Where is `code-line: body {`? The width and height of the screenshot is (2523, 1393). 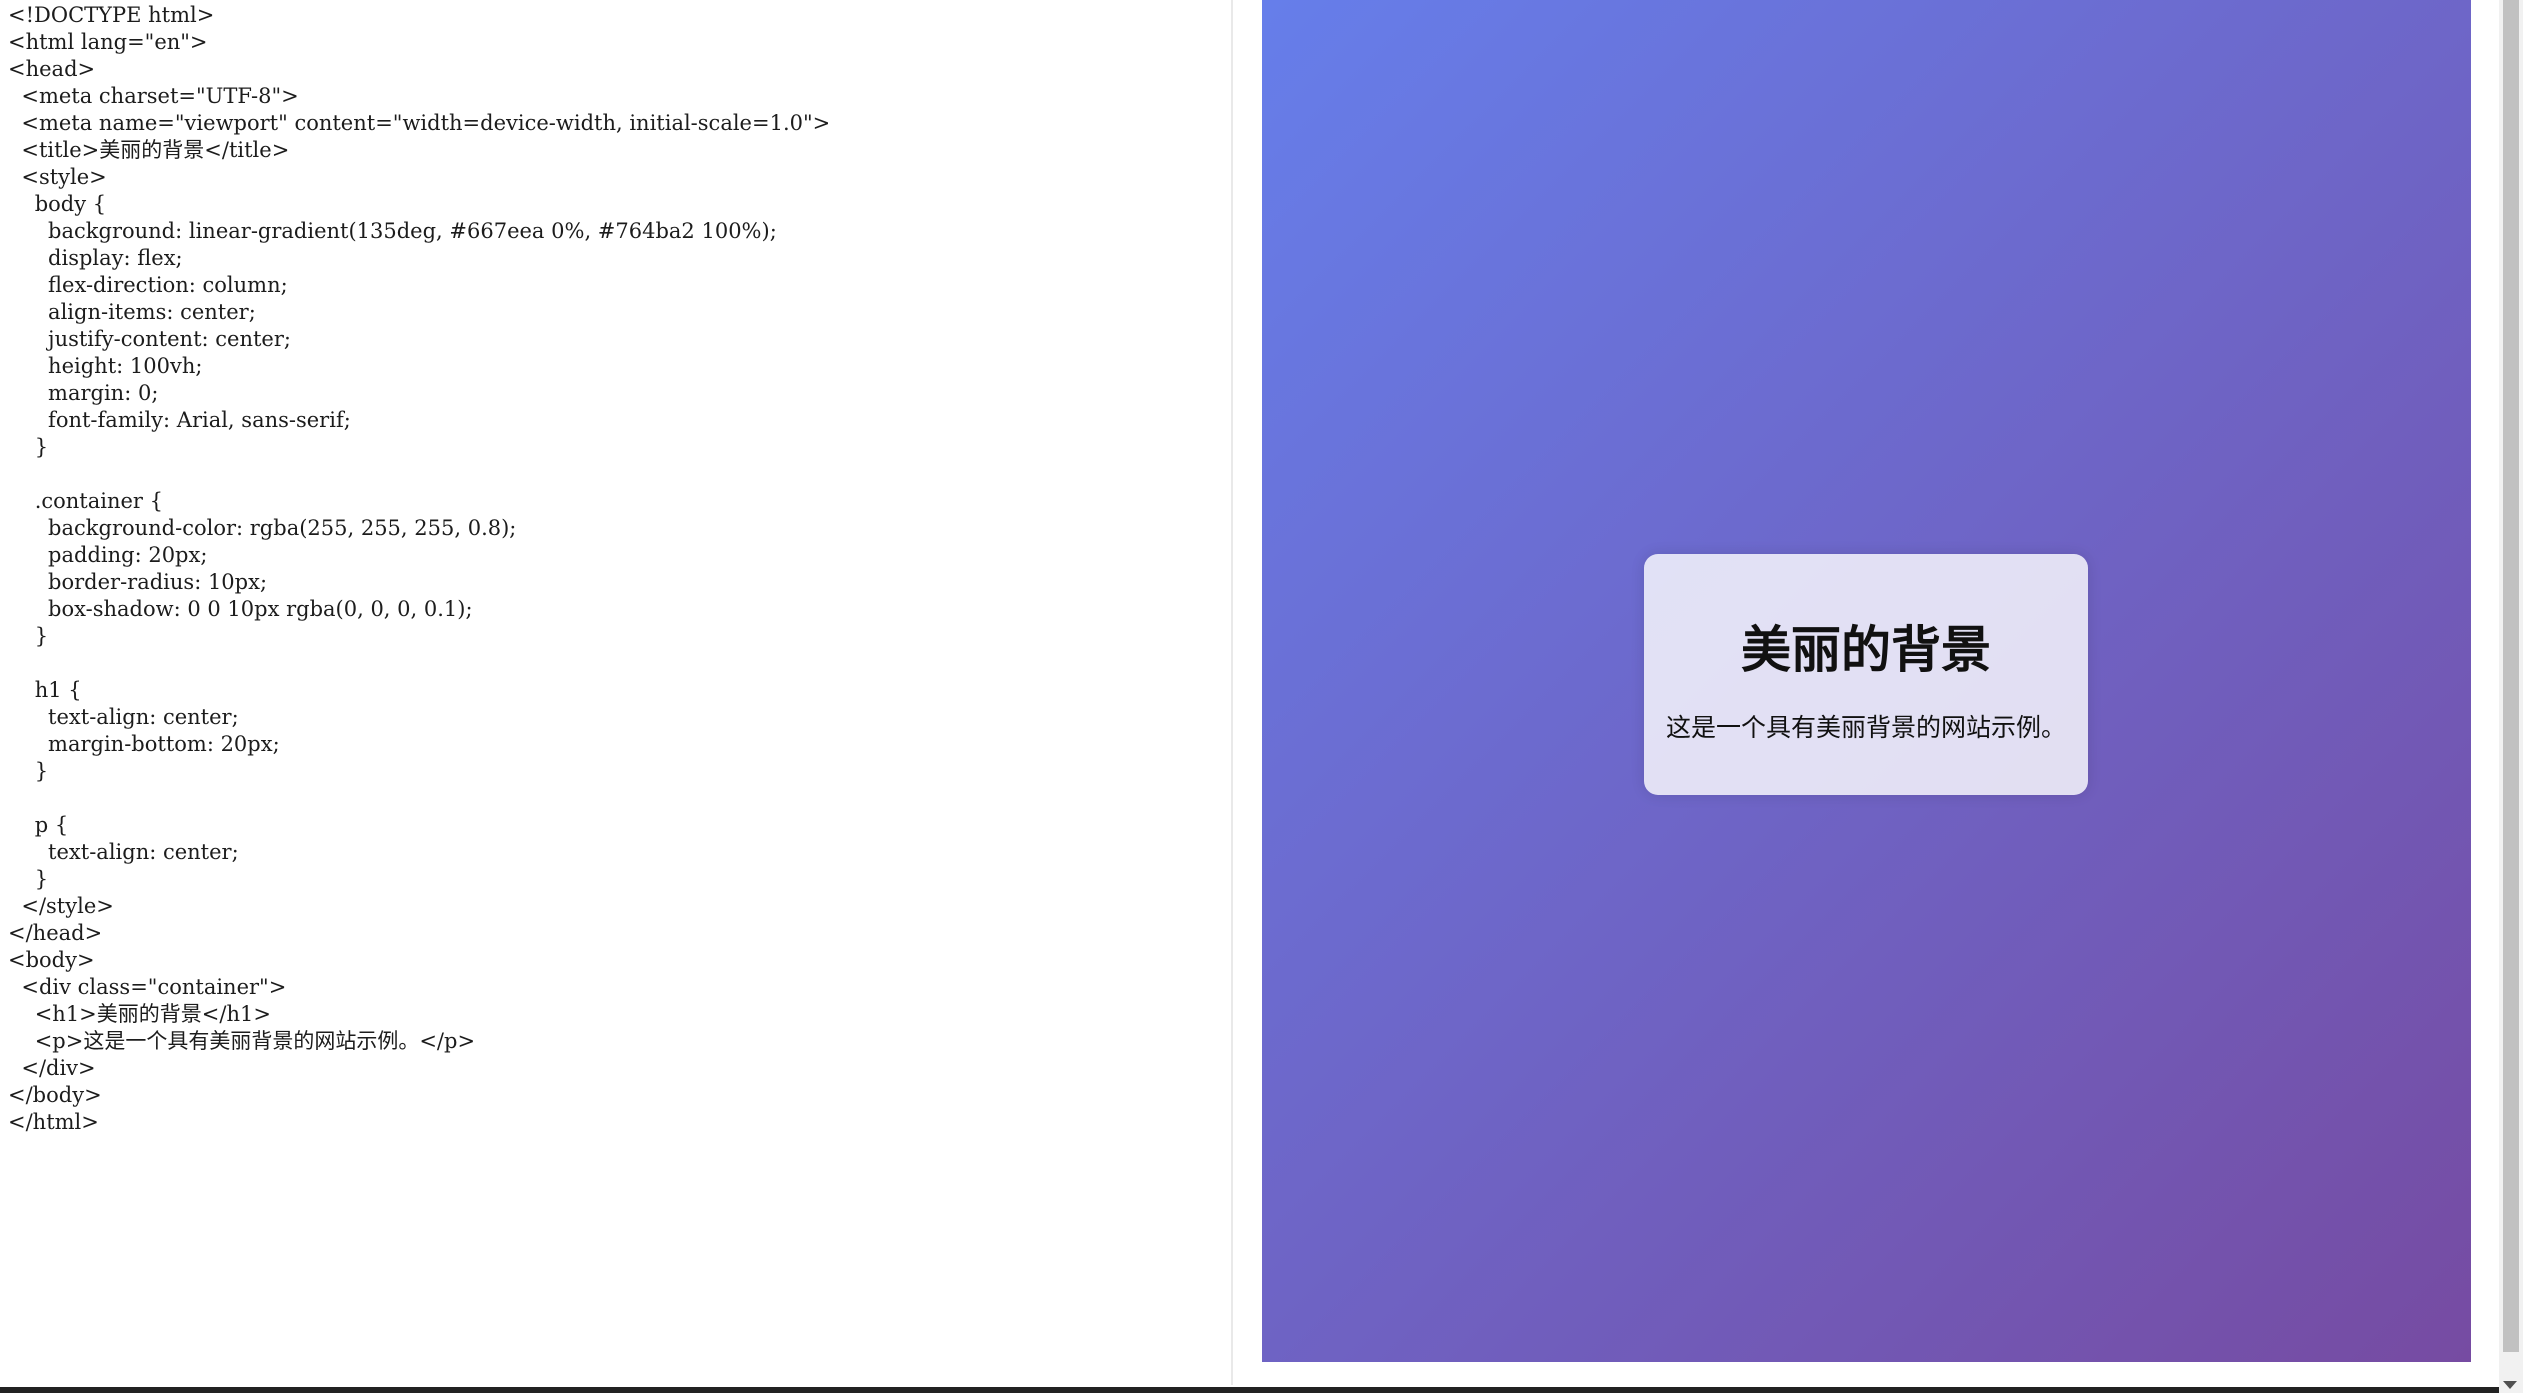 code-line: body { is located at coordinates (57, 204).